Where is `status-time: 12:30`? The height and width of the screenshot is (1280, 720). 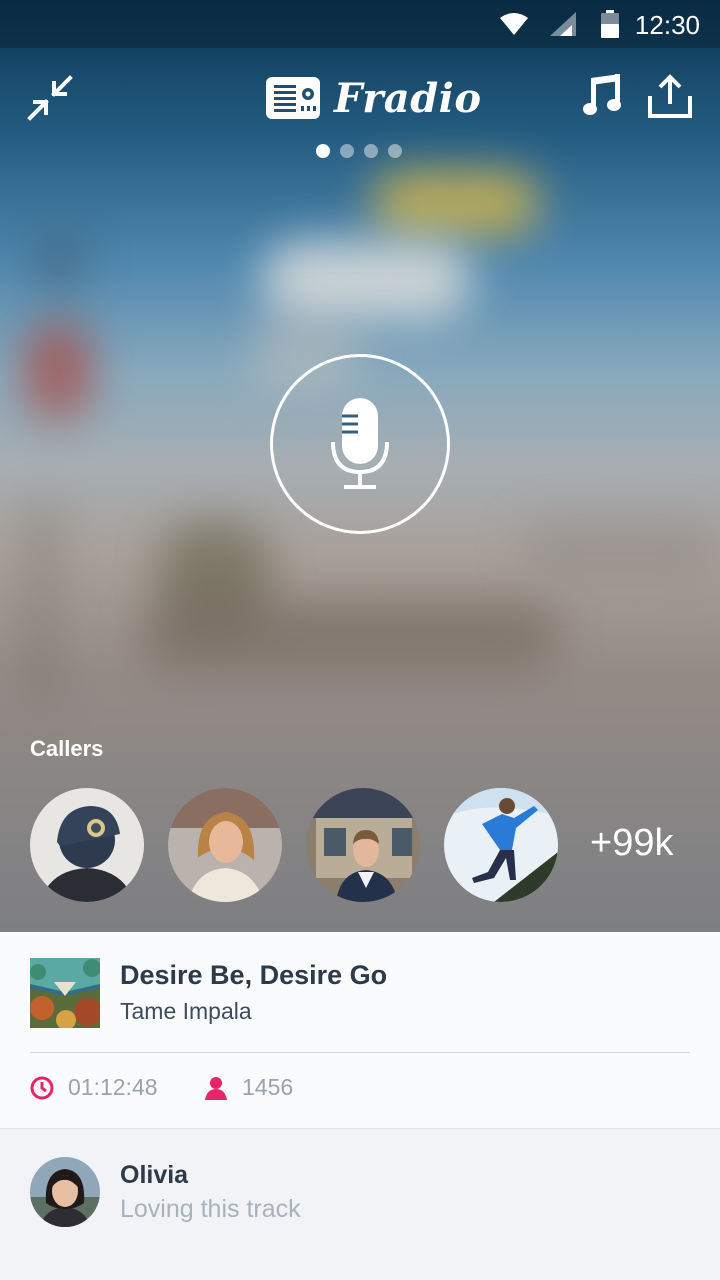 status-time: 12:30 is located at coordinates (667, 25).